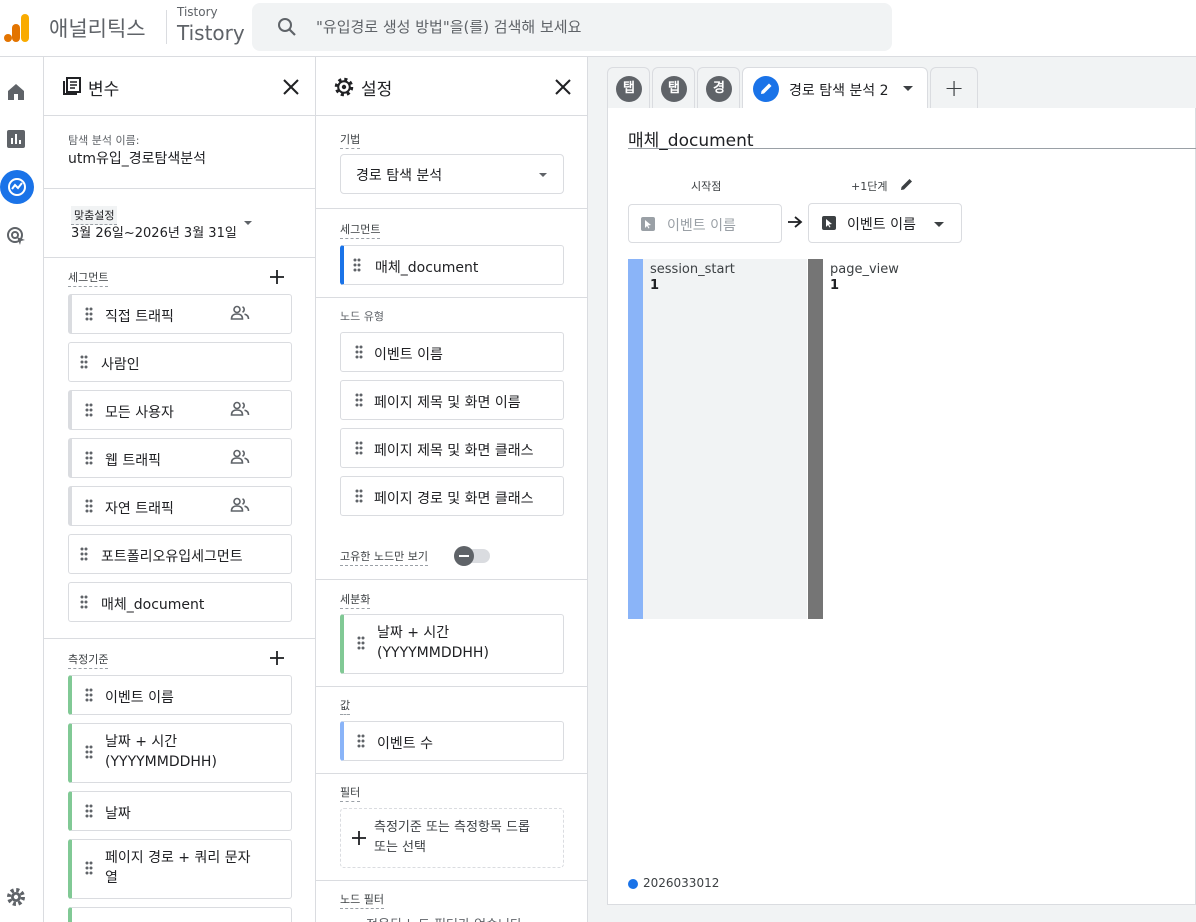  I want to click on segment-item-label: 모든 사용자, so click(139, 413).